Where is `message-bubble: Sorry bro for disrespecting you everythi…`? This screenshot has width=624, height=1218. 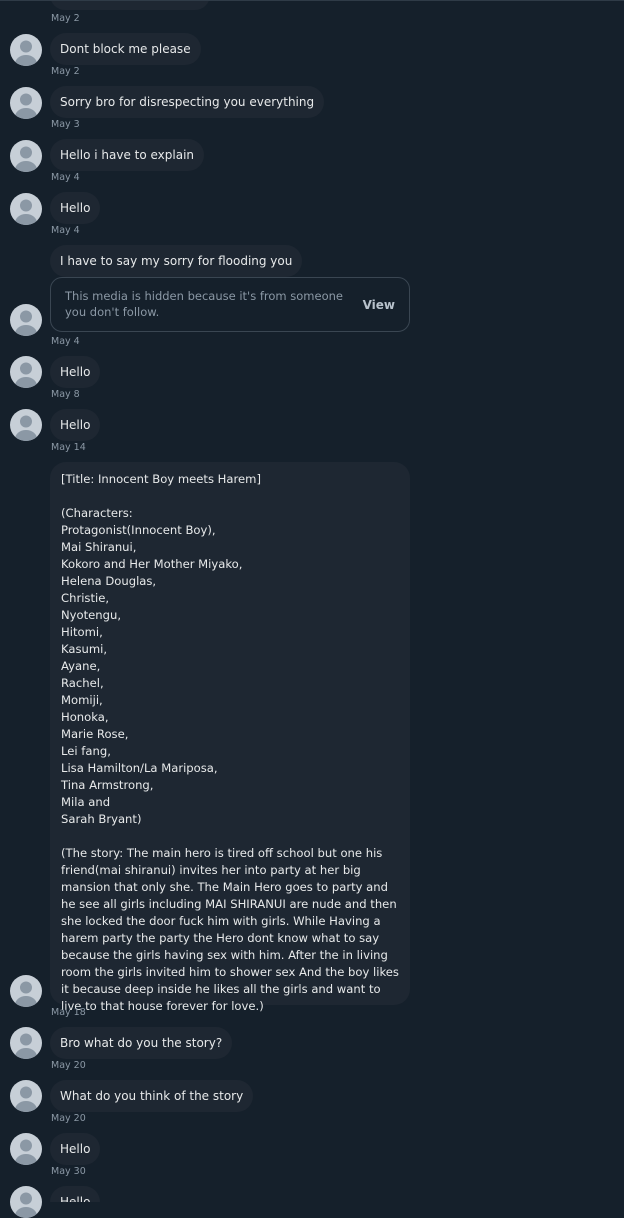 message-bubble: Sorry bro for disrespecting you everythi… is located at coordinates (187, 102).